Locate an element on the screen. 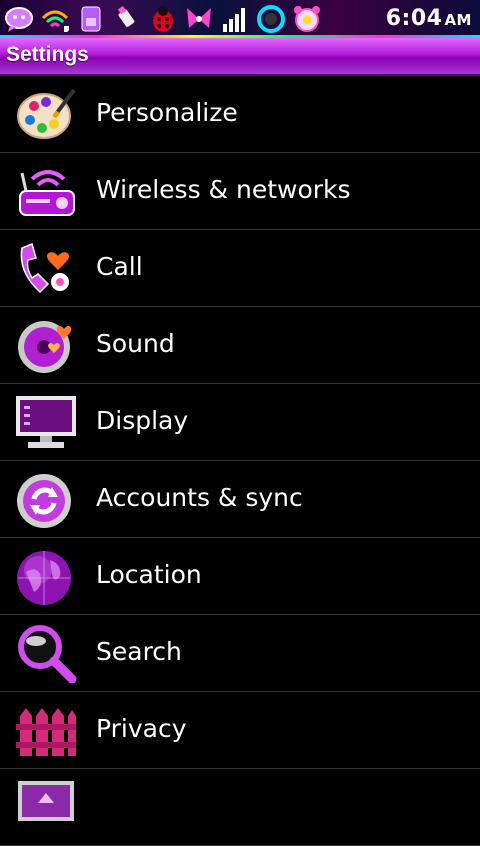 Image resolution: width=480 pixels, height=846 pixels. notification-icons is located at coordinates (163, 19).